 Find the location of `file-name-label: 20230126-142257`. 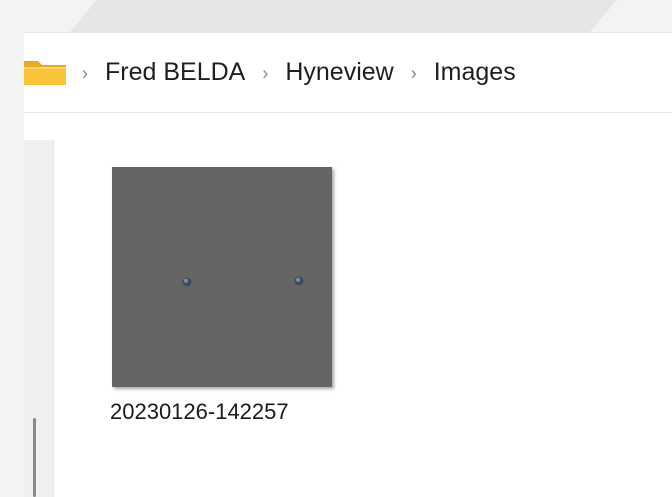

file-name-label: 20230126-142257 is located at coordinates (228, 412).